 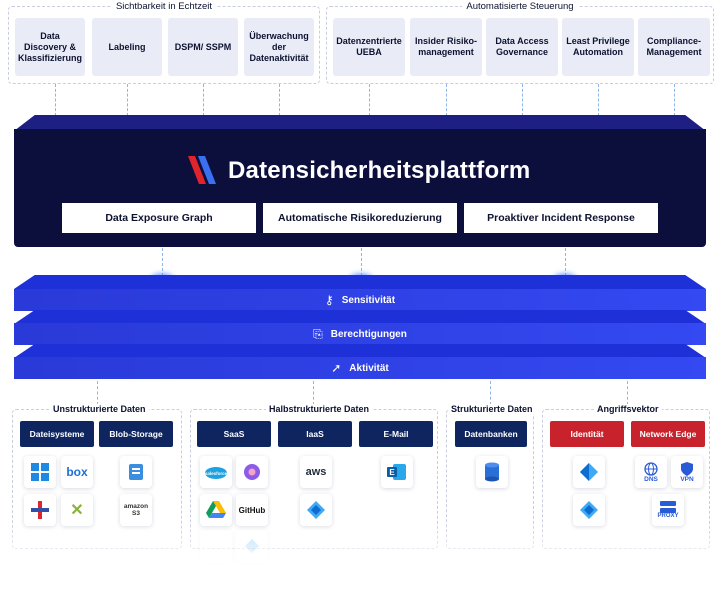 What do you see at coordinates (164, 6) in the screenshot?
I see `visibility-title: Sichtbarkeit in Echtzeit` at bounding box center [164, 6].